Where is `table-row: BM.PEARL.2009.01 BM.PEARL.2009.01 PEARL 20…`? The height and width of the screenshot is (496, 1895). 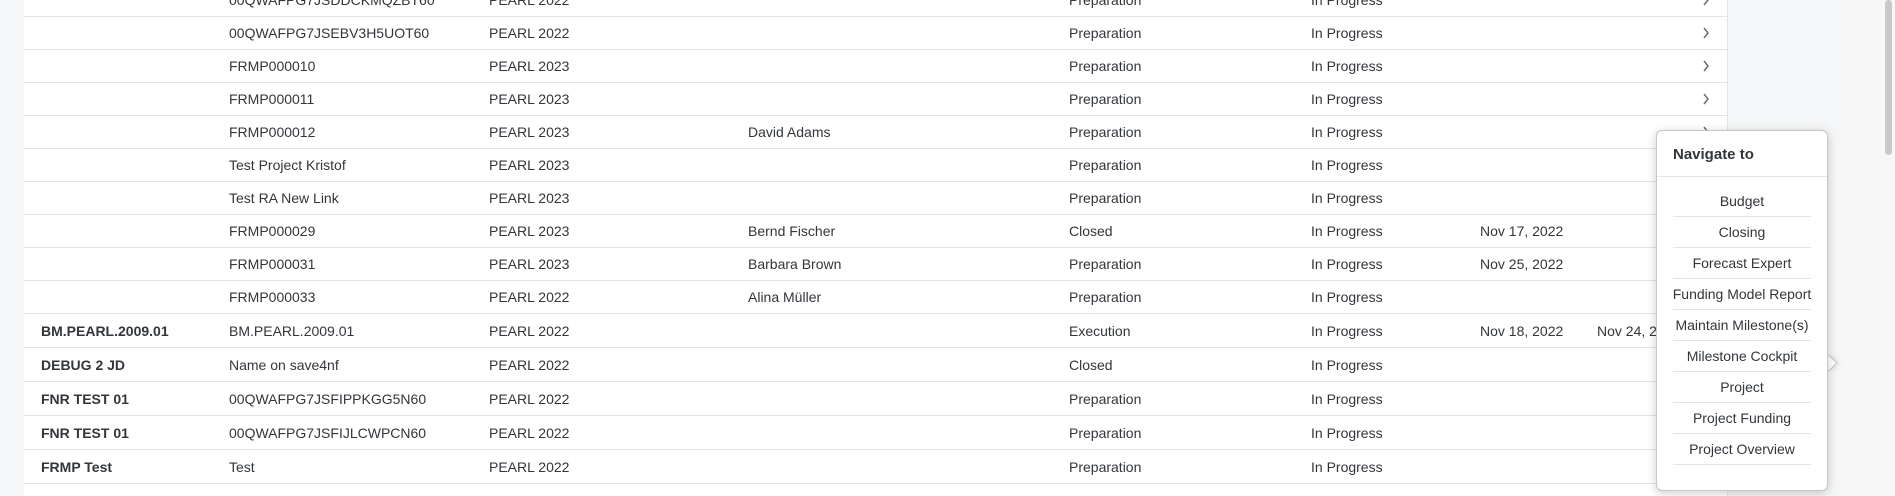 table-row: BM.PEARL.2009.01 BM.PEARL.2009.01 PEARL 20… is located at coordinates (875, 331).